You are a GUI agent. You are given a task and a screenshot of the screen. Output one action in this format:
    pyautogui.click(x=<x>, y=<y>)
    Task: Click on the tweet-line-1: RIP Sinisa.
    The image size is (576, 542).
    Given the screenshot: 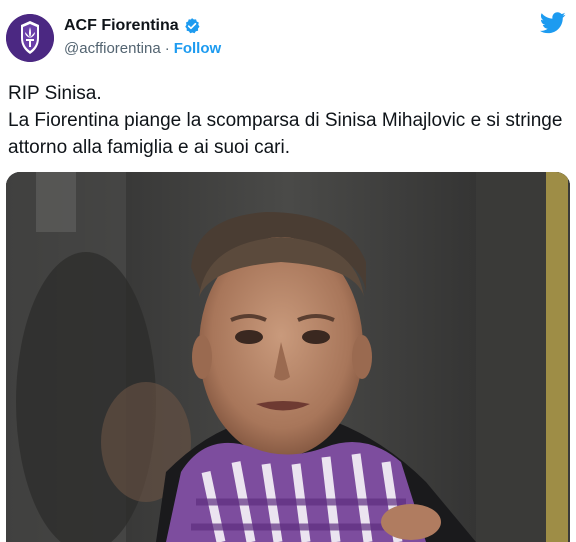 What is the action you would take?
    pyautogui.click(x=55, y=93)
    